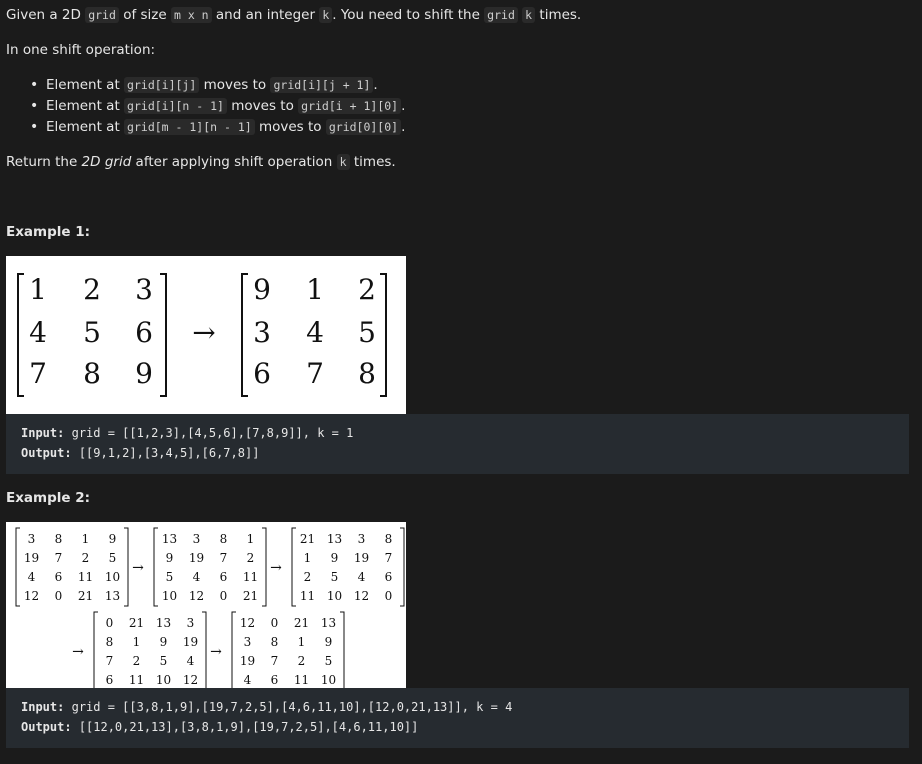 The width and height of the screenshot is (922, 764). What do you see at coordinates (44, 162) in the screenshot?
I see `return-text: Return the` at bounding box center [44, 162].